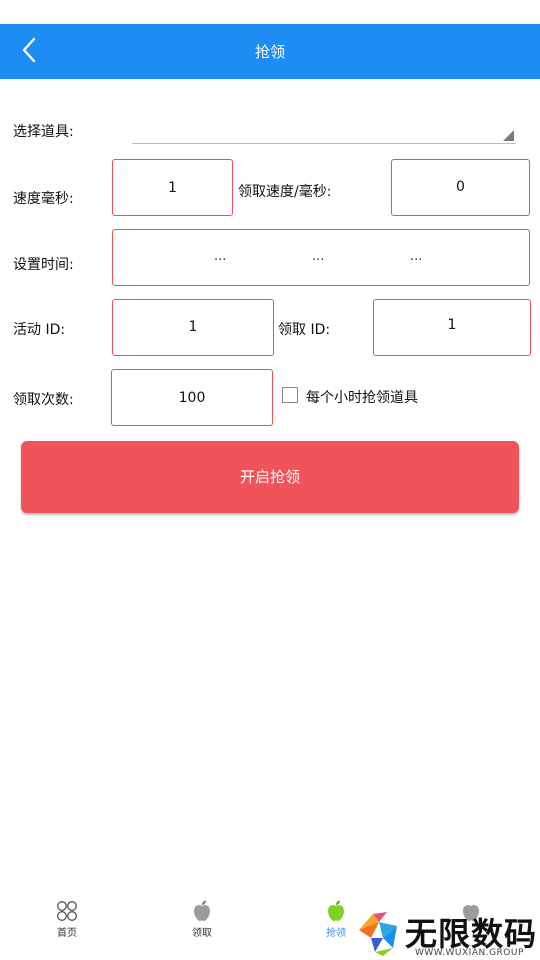 The height and width of the screenshot is (960, 540). I want to click on tab-home: 首页, so click(67, 924).